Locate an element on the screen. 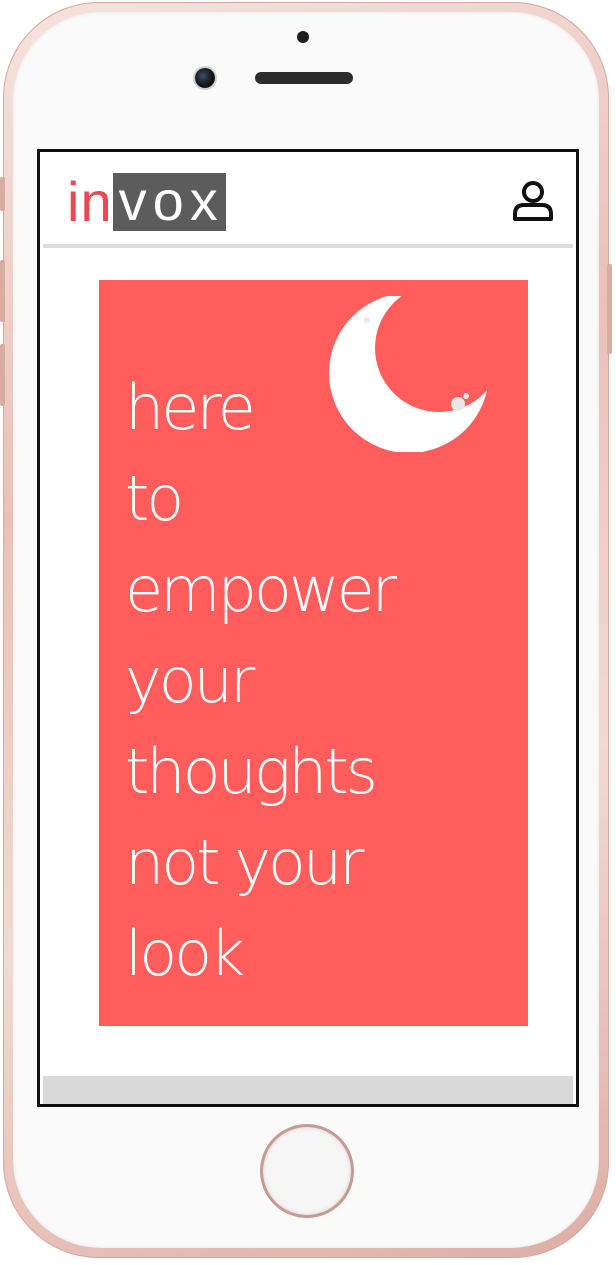  proximity-sensor is located at coordinates (303, 37).